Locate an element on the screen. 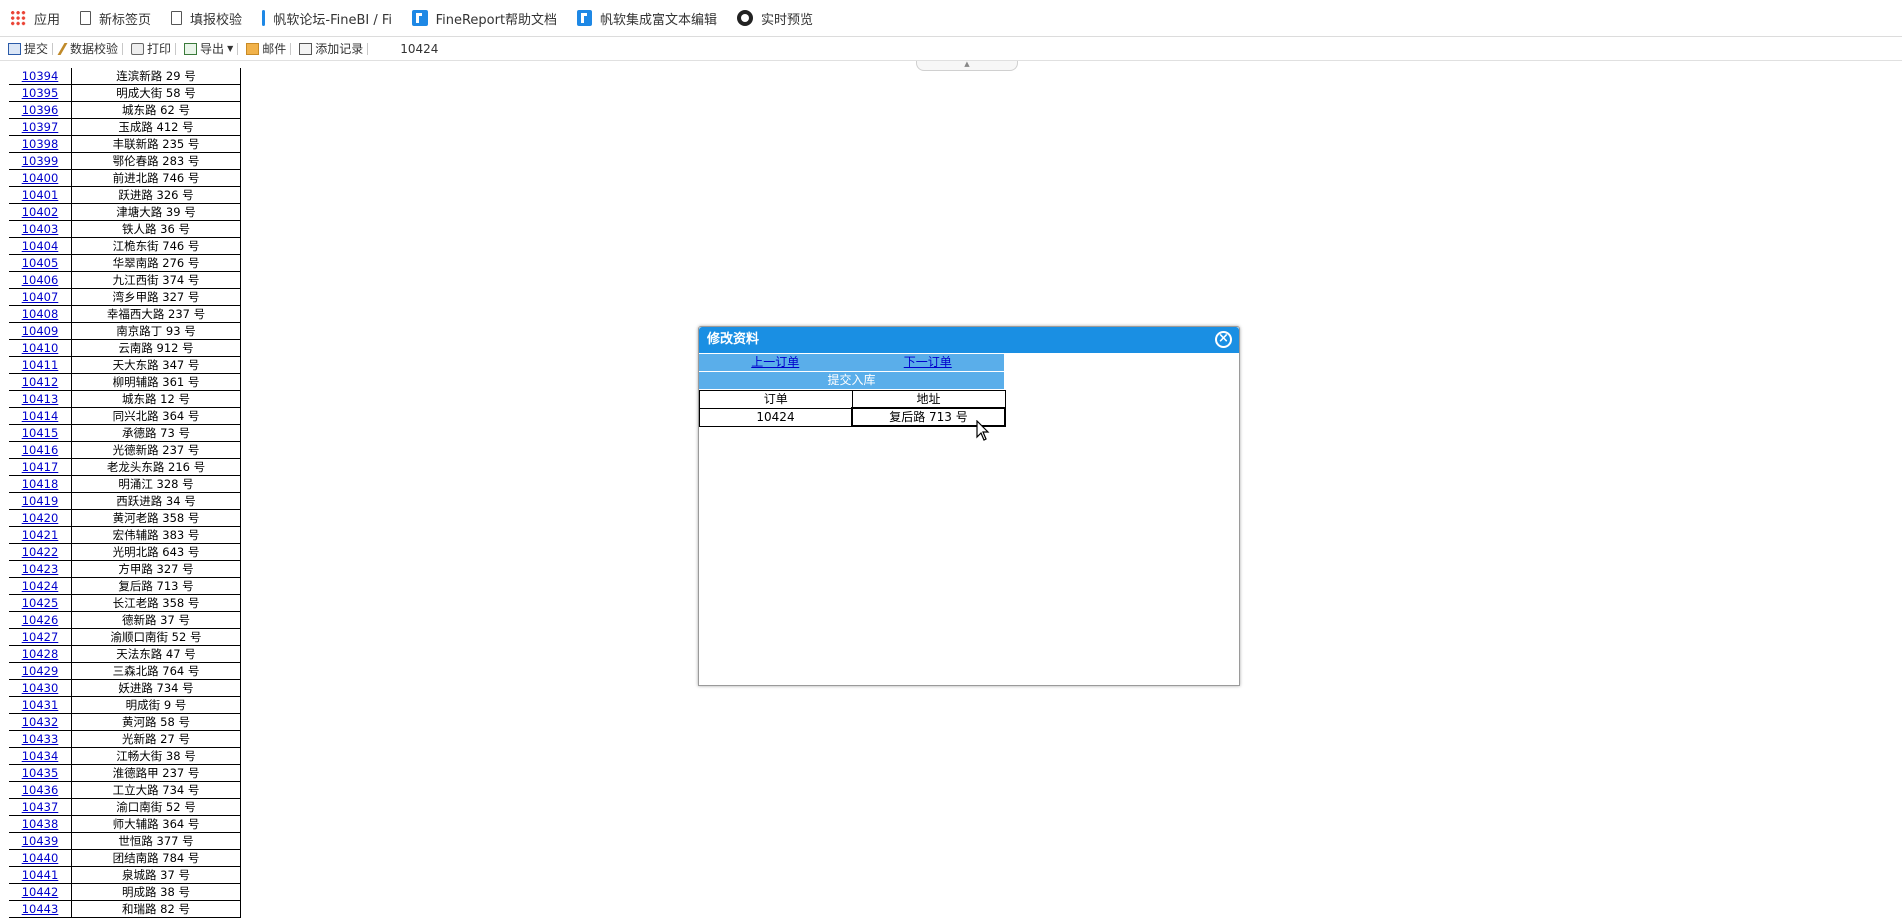  order-id-link: 10427 is located at coordinates (40, 637).